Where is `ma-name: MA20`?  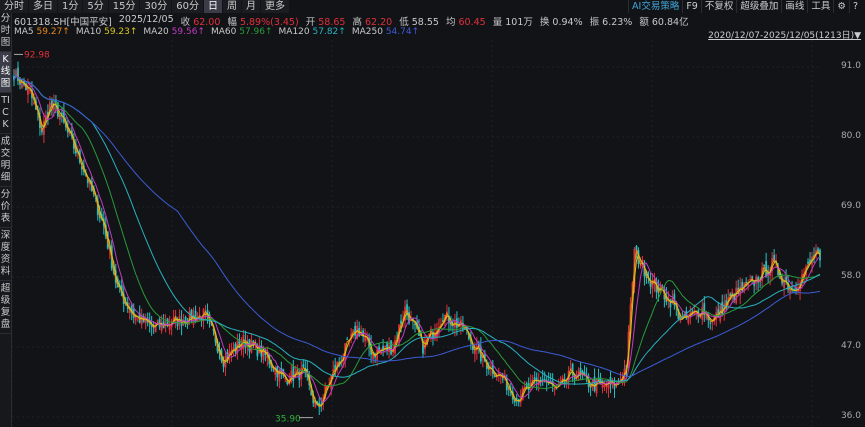
ma-name: MA20 is located at coordinates (156, 32).